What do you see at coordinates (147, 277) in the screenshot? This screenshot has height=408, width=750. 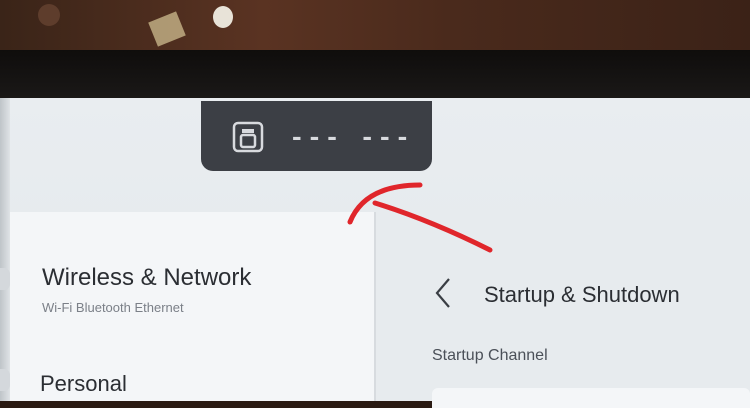 I see `sidebar-item-label: Wireless & Network` at bounding box center [147, 277].